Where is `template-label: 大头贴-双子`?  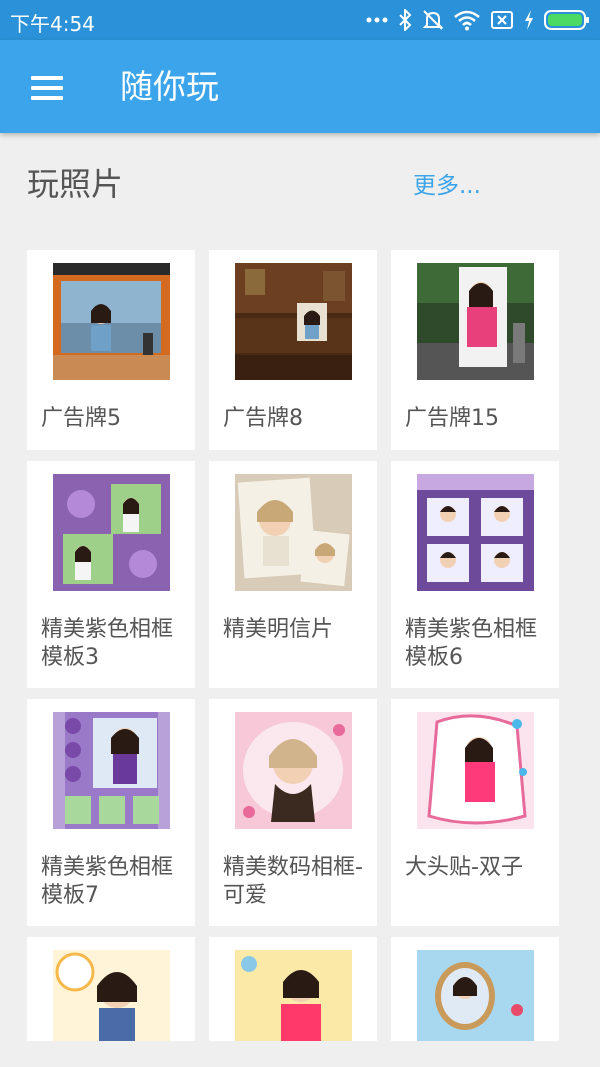
template-label: 大头贴-双子 is located at coordinates (464, 867).